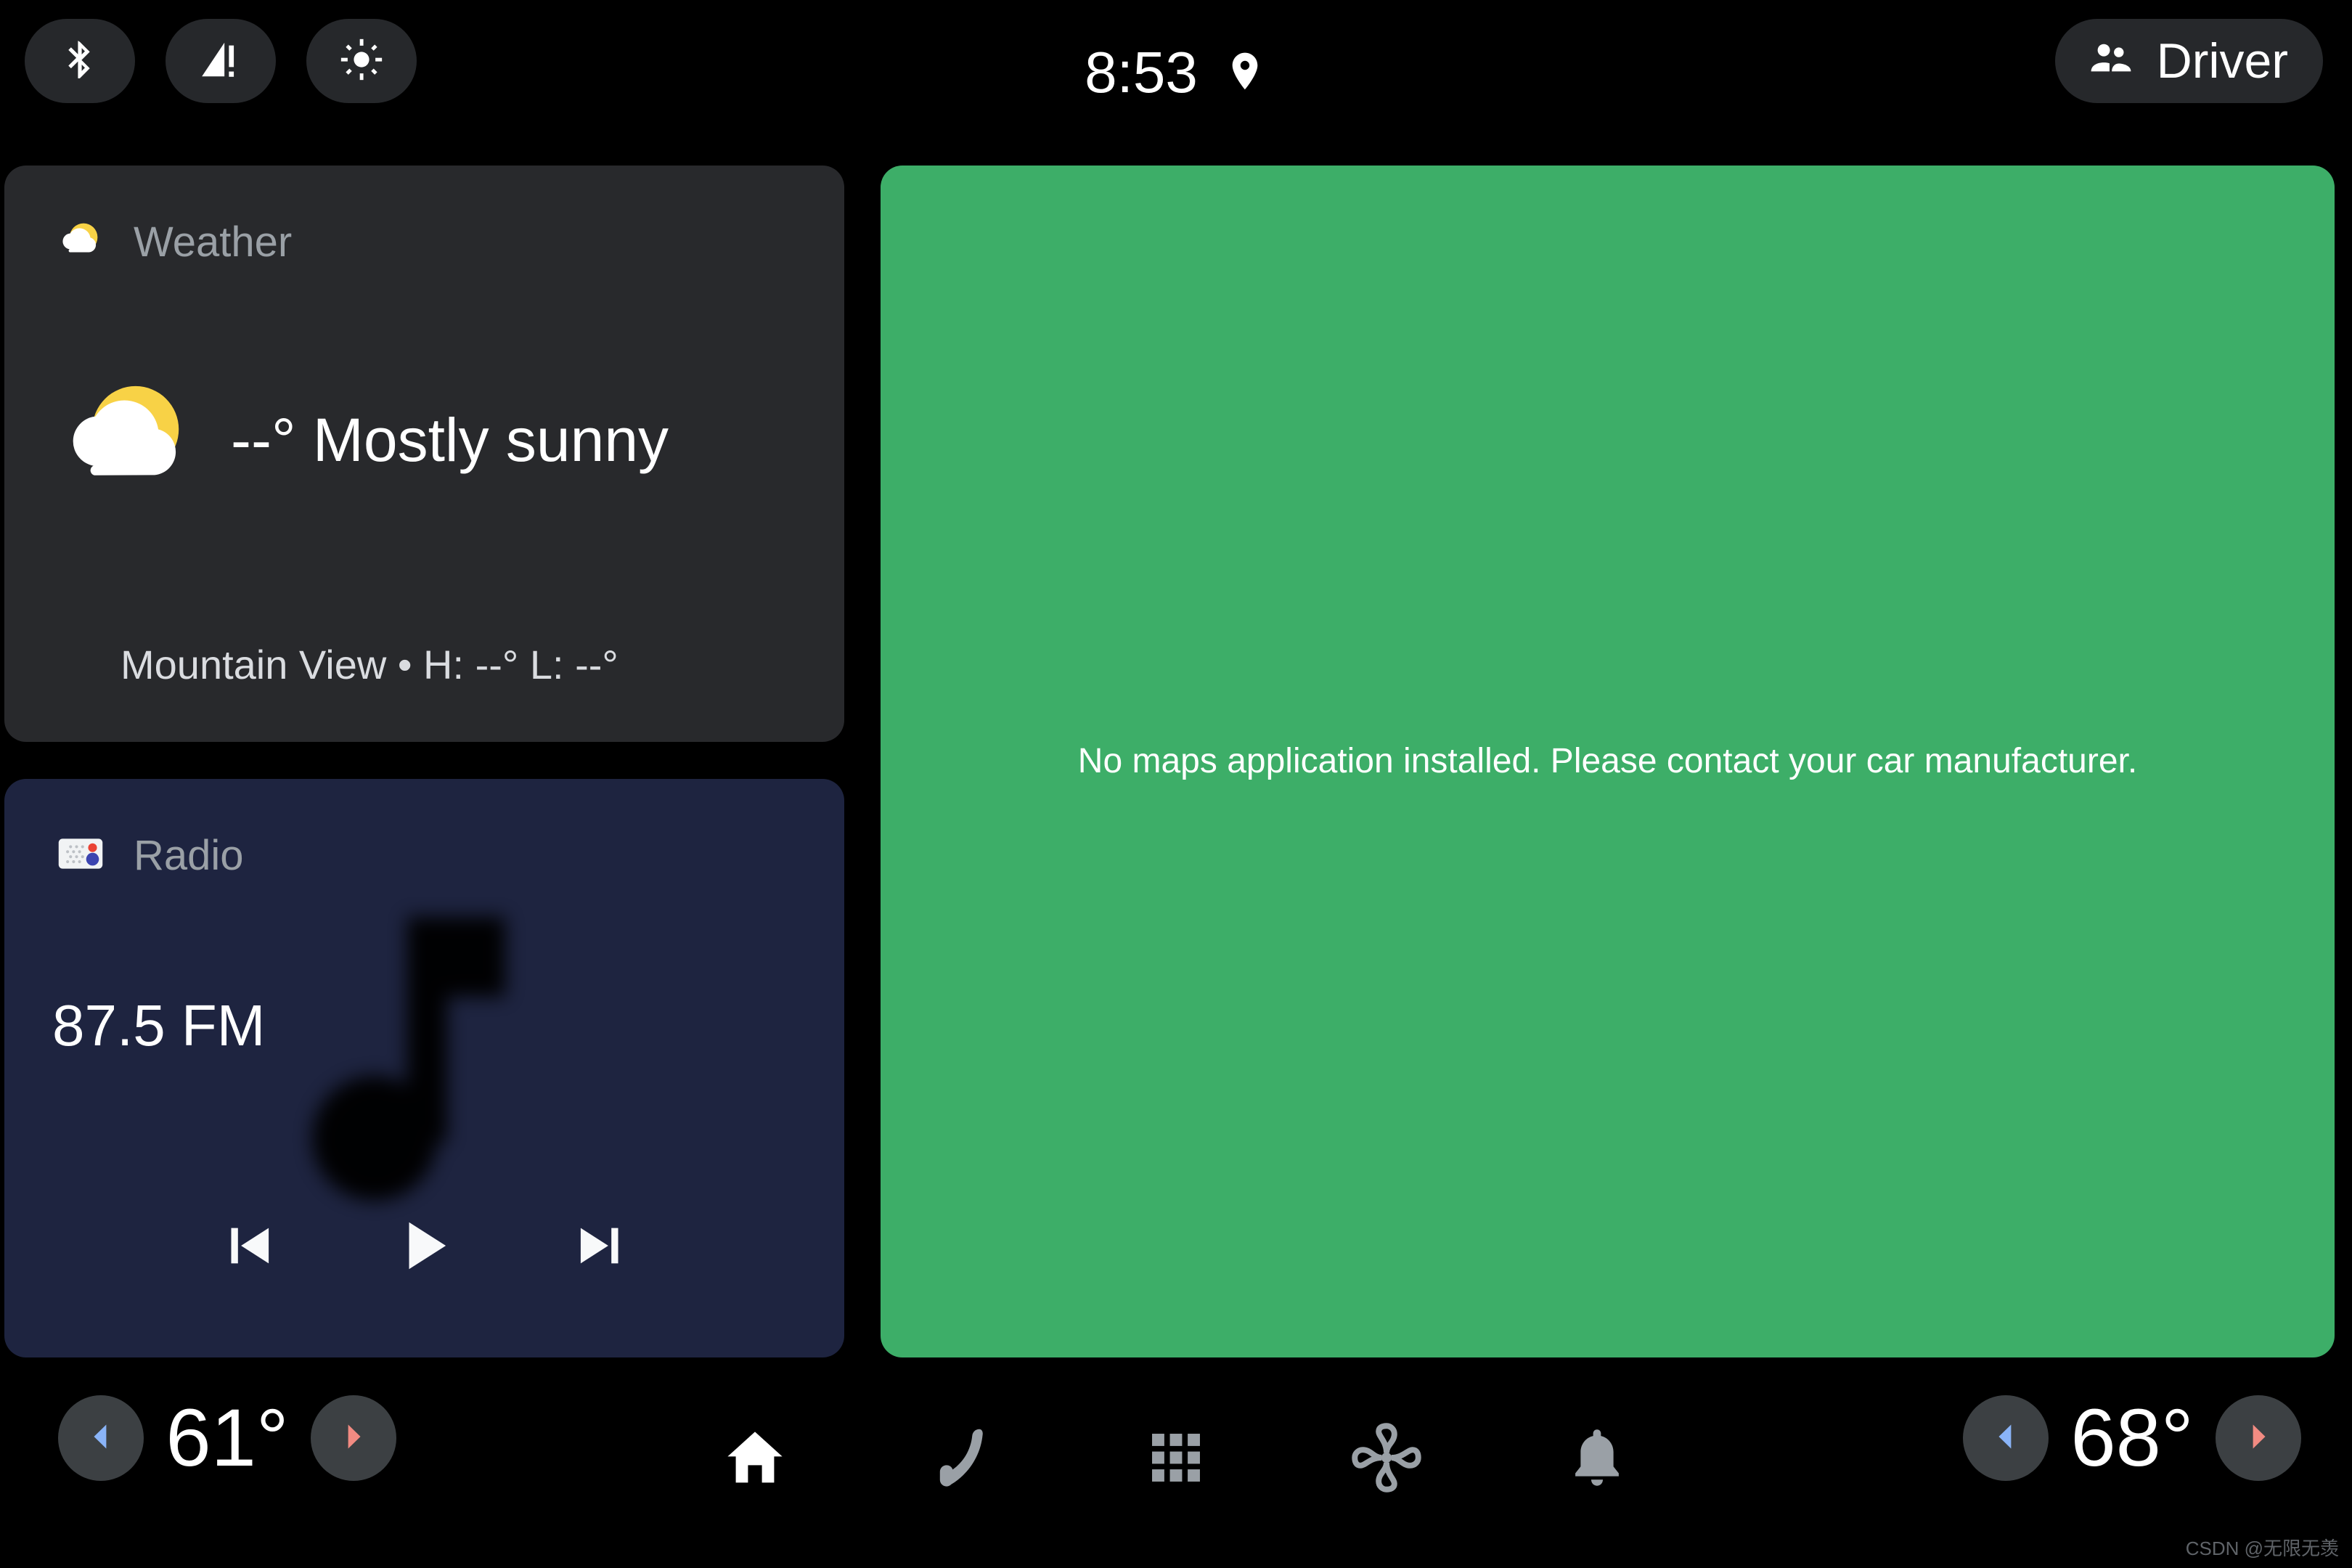  I want to click on skip-previous-button, so click(251, 1248).